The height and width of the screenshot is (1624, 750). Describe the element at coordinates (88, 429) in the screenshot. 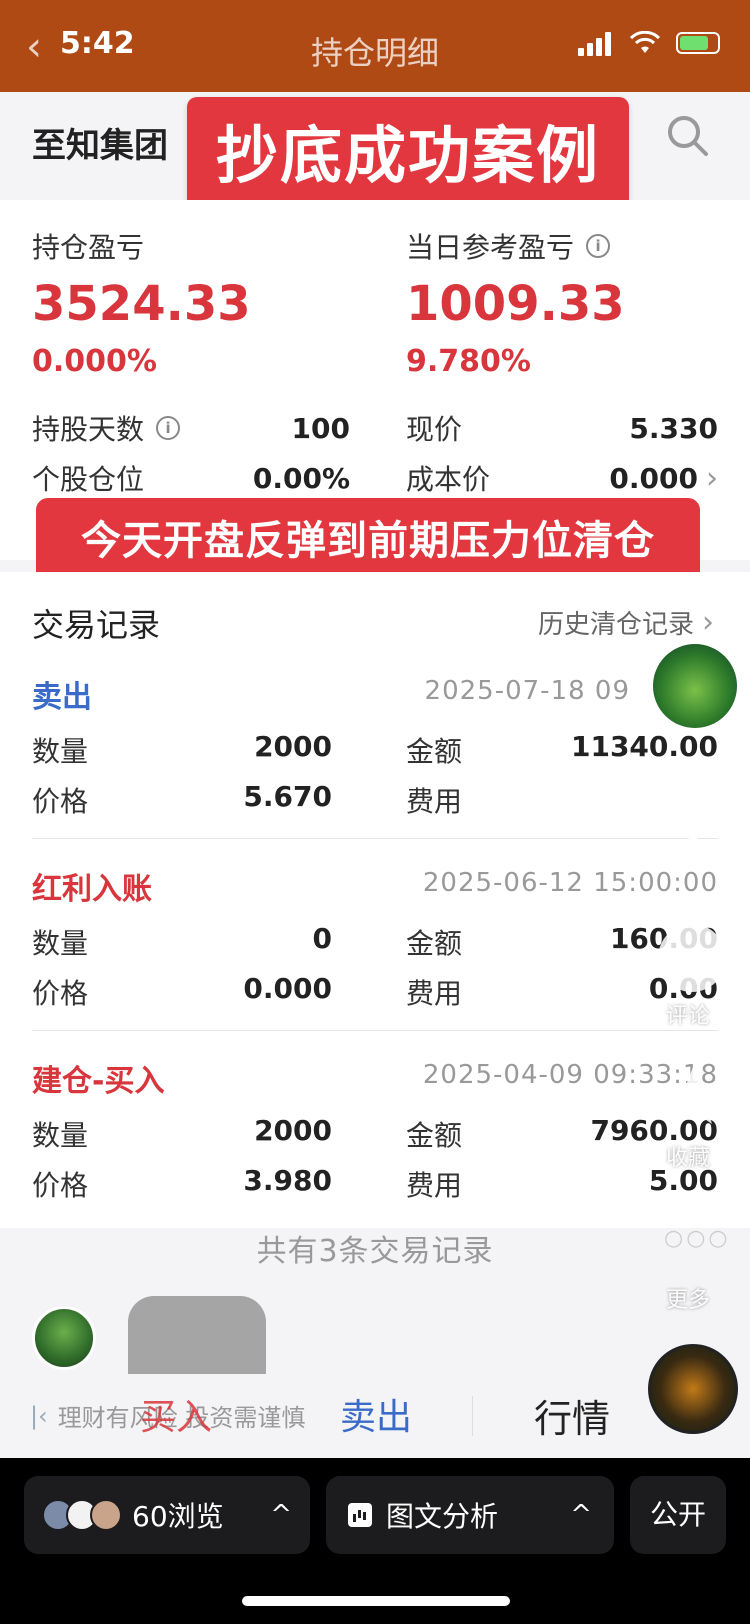

I see `hold-days-label: 持股天数` at that location.